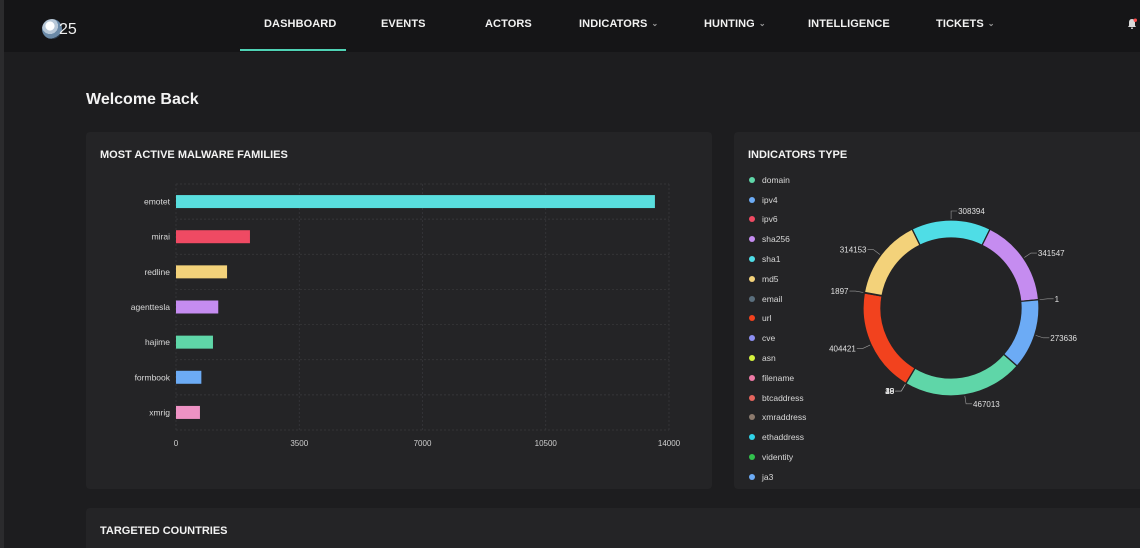 This screenshot has height=548, width=1140. I want to click on nav-active-indicator, so click(293, 50).